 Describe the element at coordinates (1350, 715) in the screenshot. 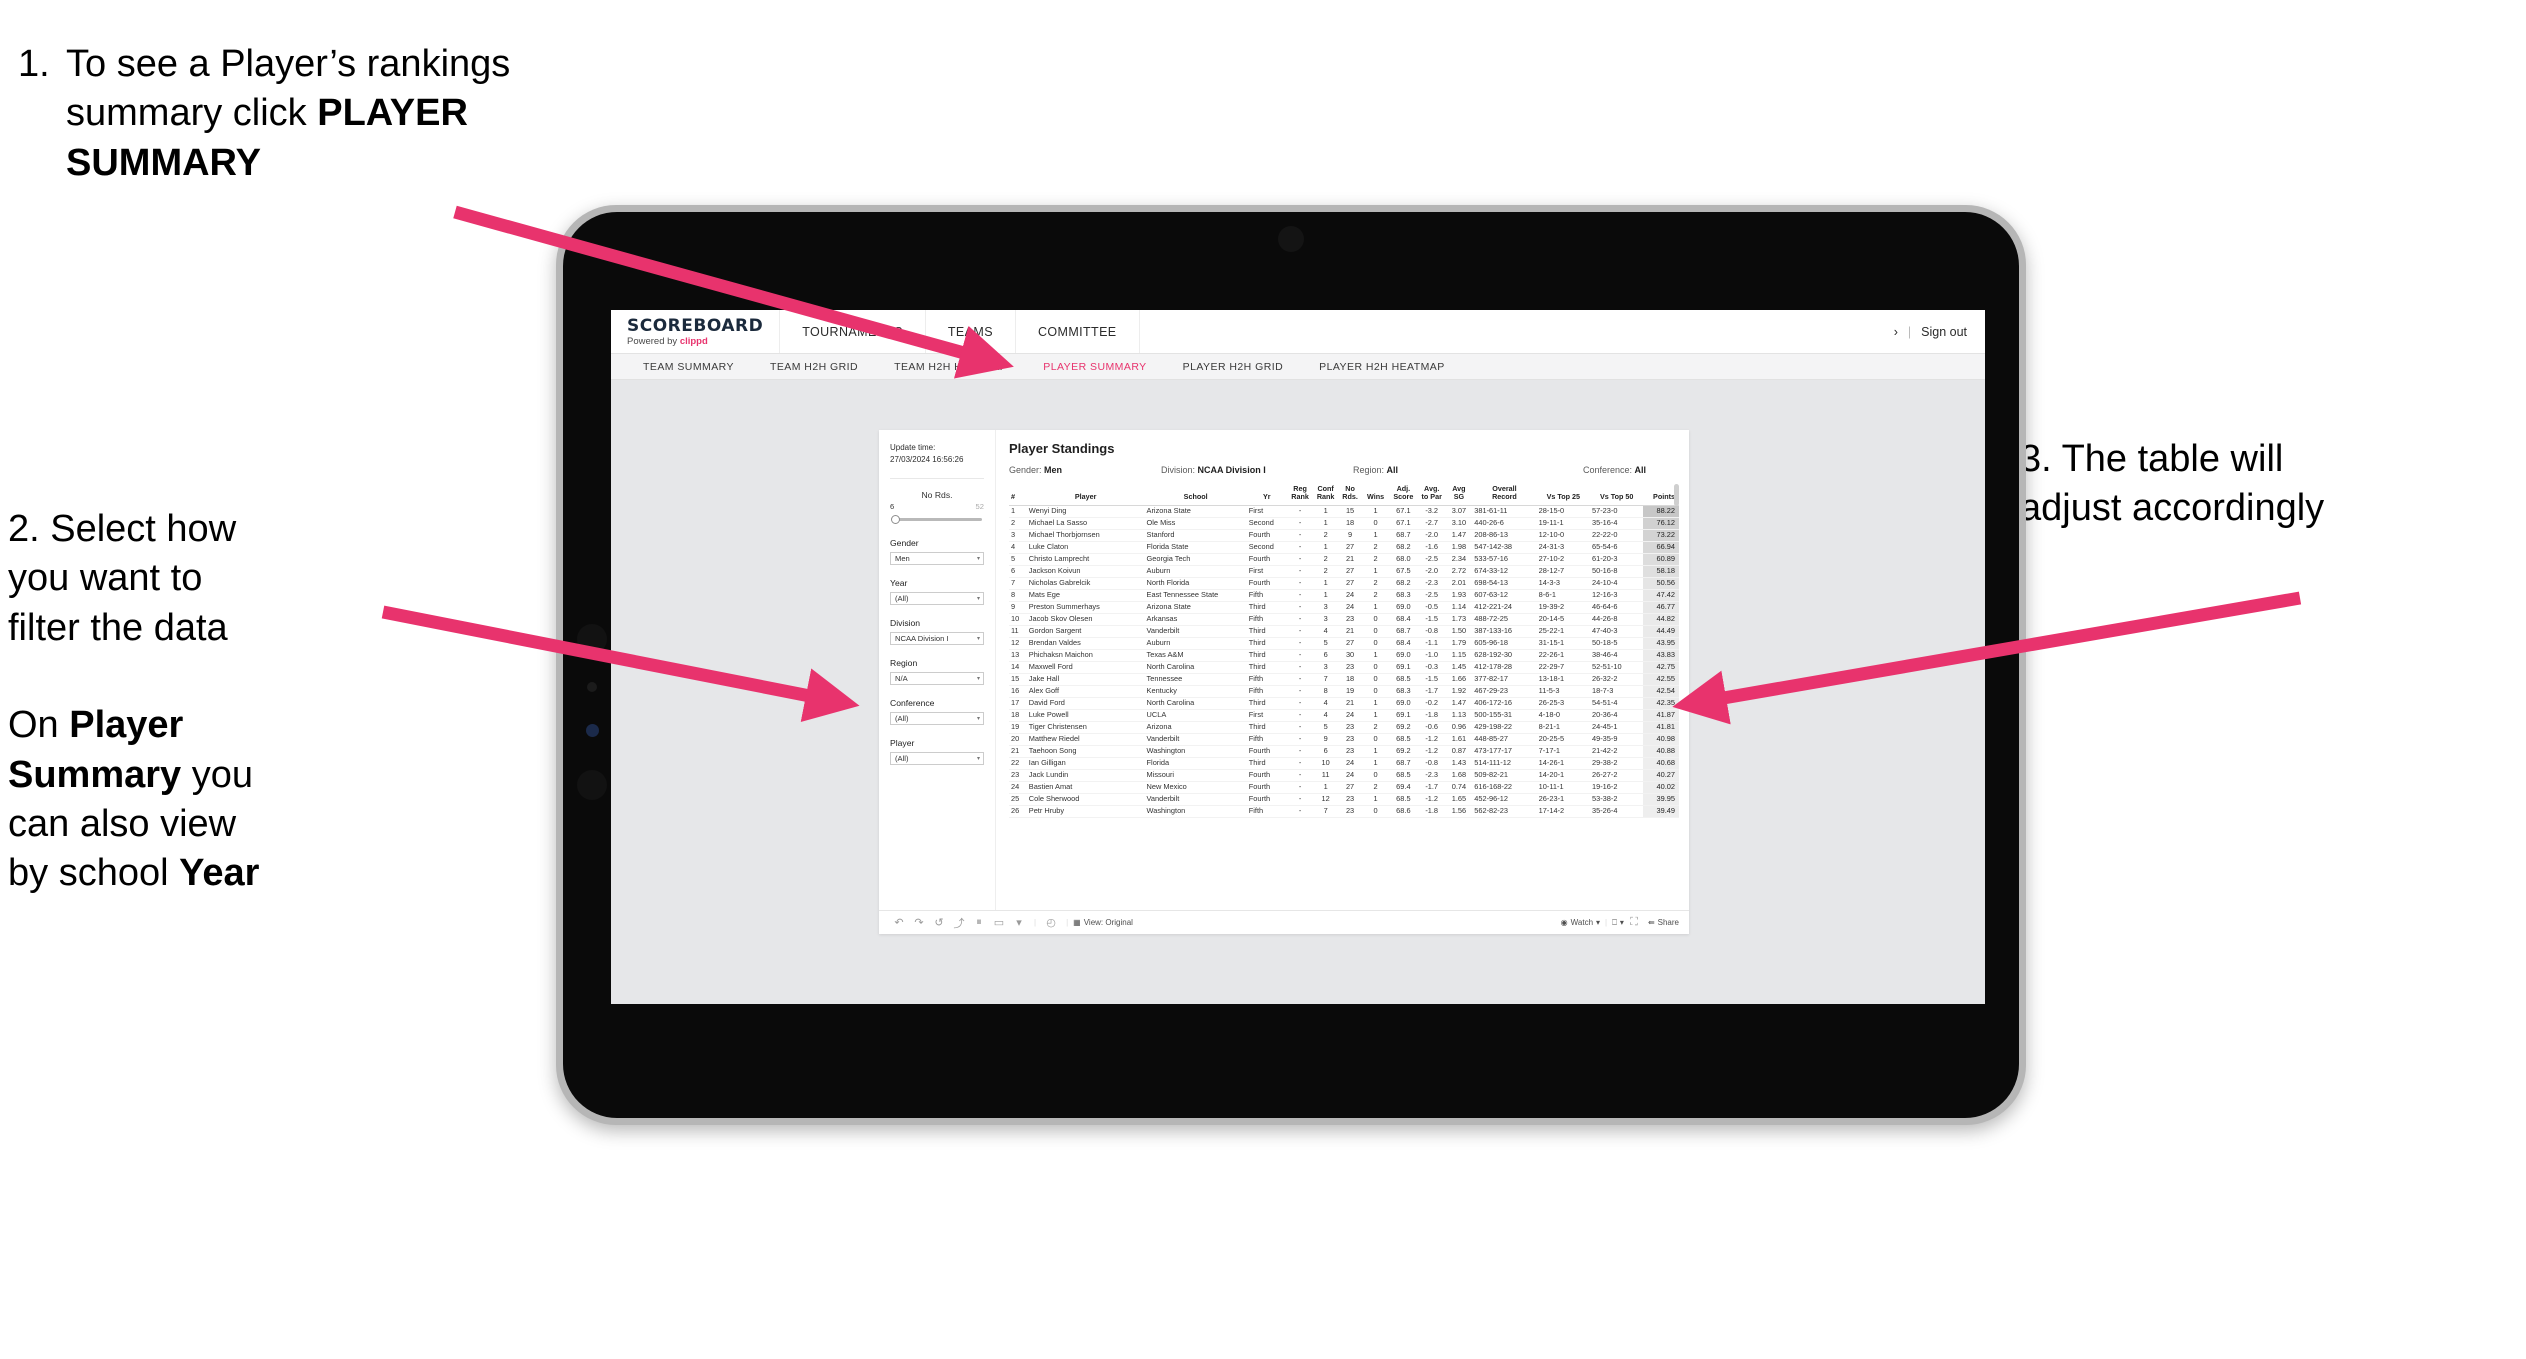

I see `cell-no-rds: 24` at that location.